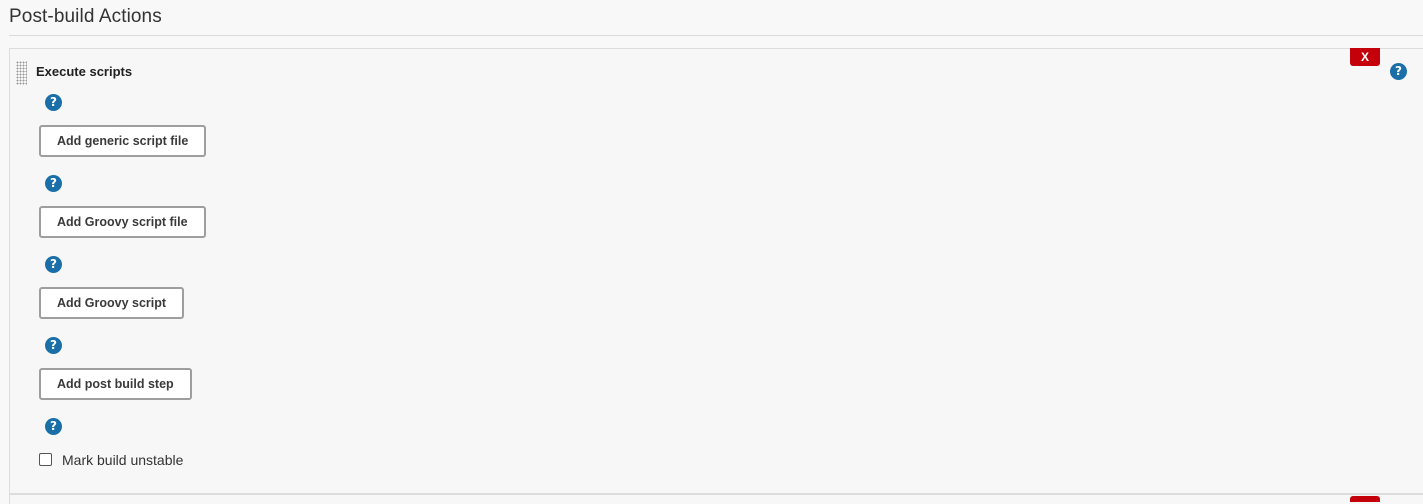 The image size is (1423, 504). Describe the element at coordinates (45, 459) in the screenshot. I see `mark-build-unstable-checkbox` at that location.